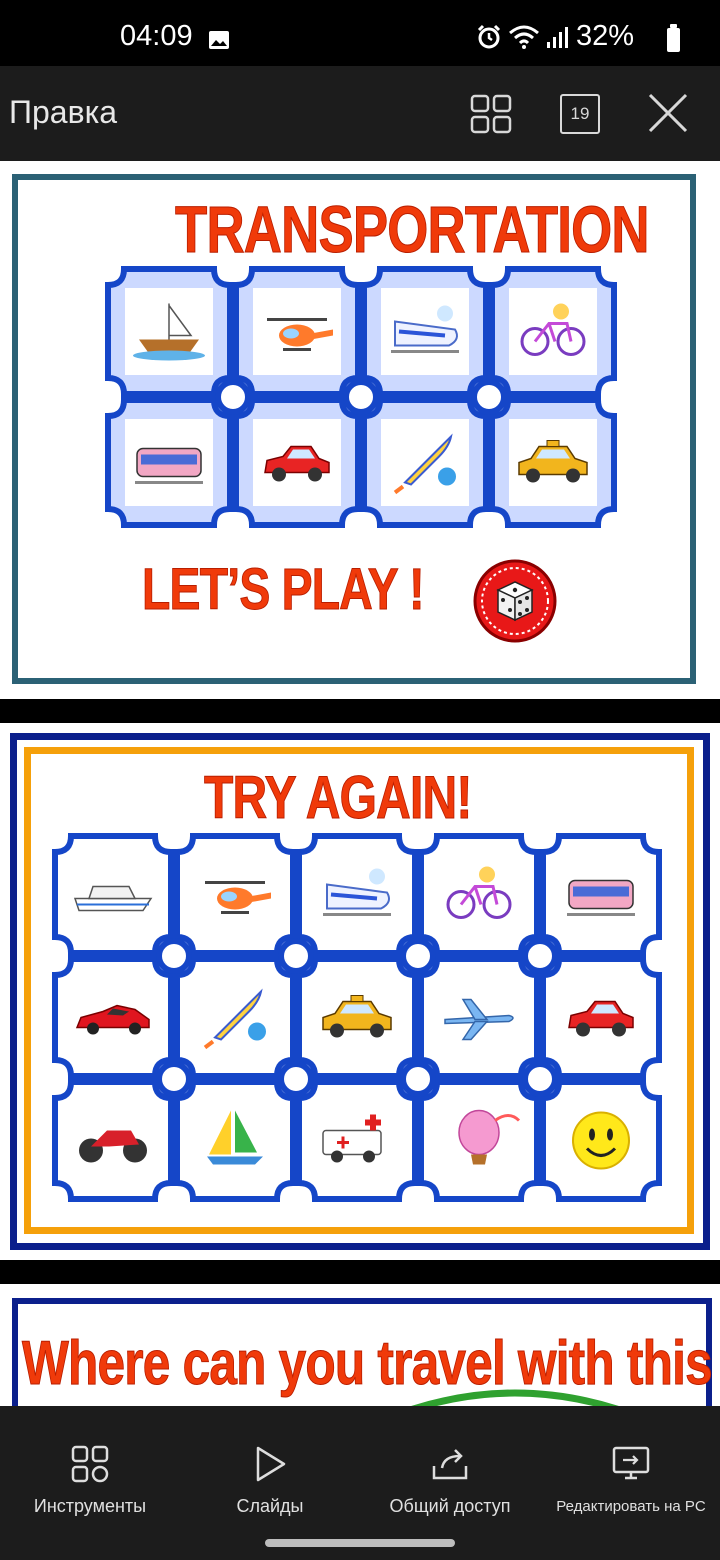 Image resolution: width=720 pixels, height=1560 pixels. Describe the element at coordinates (371, 1364) in the screenshot. I see `slide-title: Where can you travel with this machine?` at that location.